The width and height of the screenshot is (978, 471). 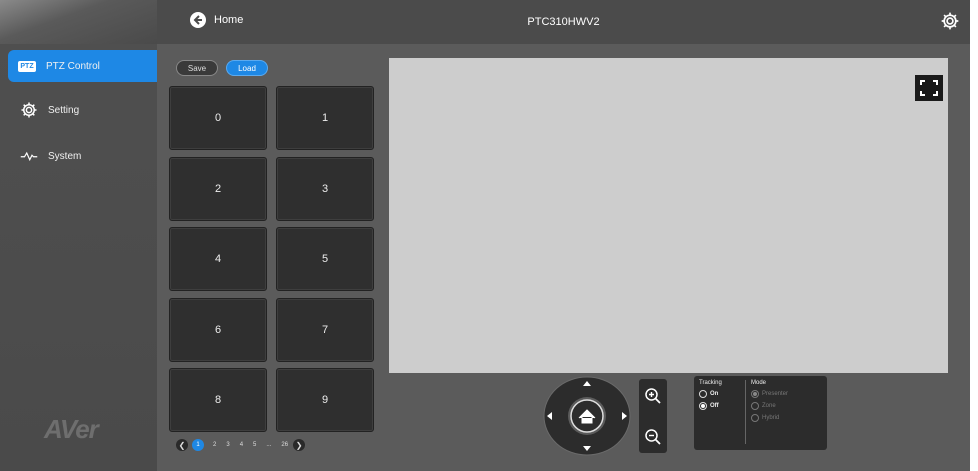 I want to click on load-button: Load, so click(x=247, y=68).